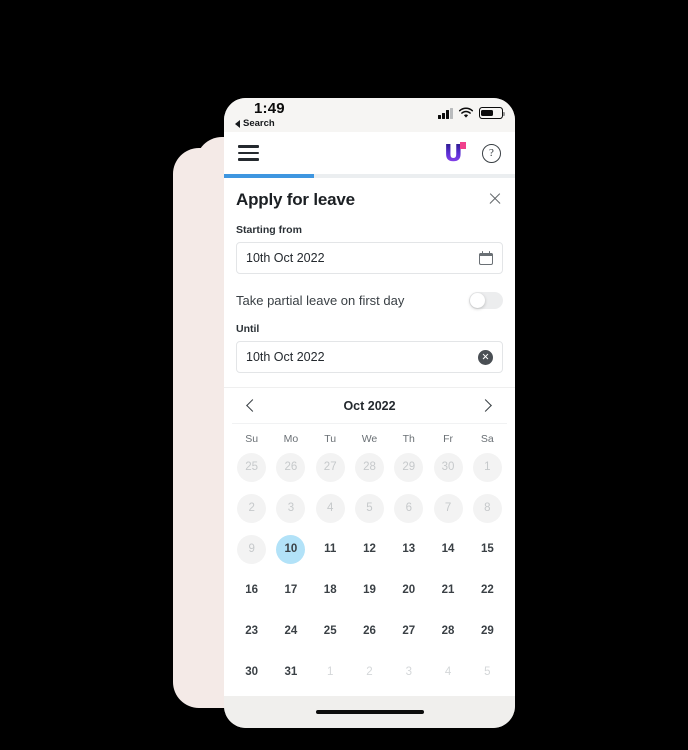  What do you see at coordinates (369, 590) in the screenshot?
I see `calendar-day-cell: 19` at bounding box center [369, 590].